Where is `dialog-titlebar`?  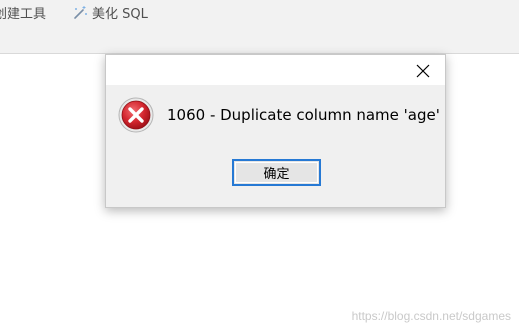
dialog-titlebar is located at coordinates (275, 70).